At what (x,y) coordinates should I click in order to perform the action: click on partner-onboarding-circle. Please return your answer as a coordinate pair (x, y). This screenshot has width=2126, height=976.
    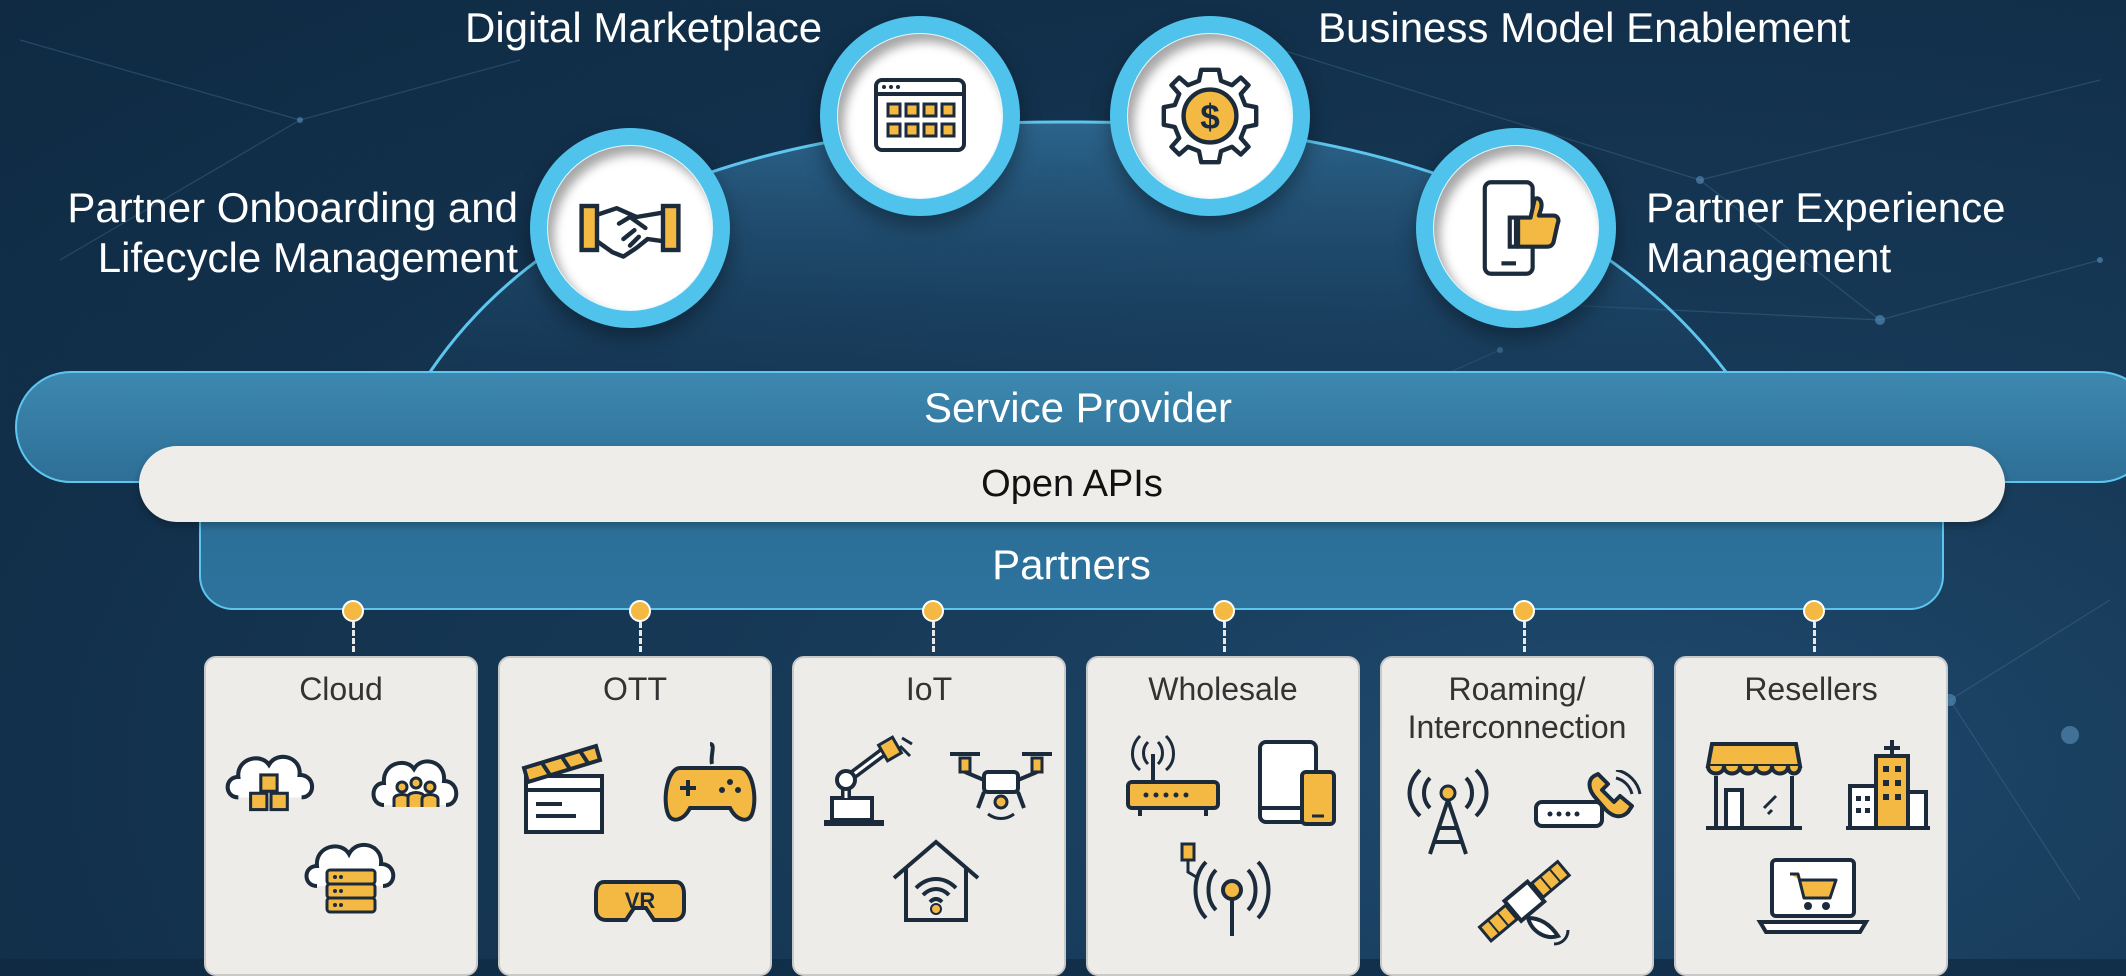
    Looking at the image, I should click on (630, 228).